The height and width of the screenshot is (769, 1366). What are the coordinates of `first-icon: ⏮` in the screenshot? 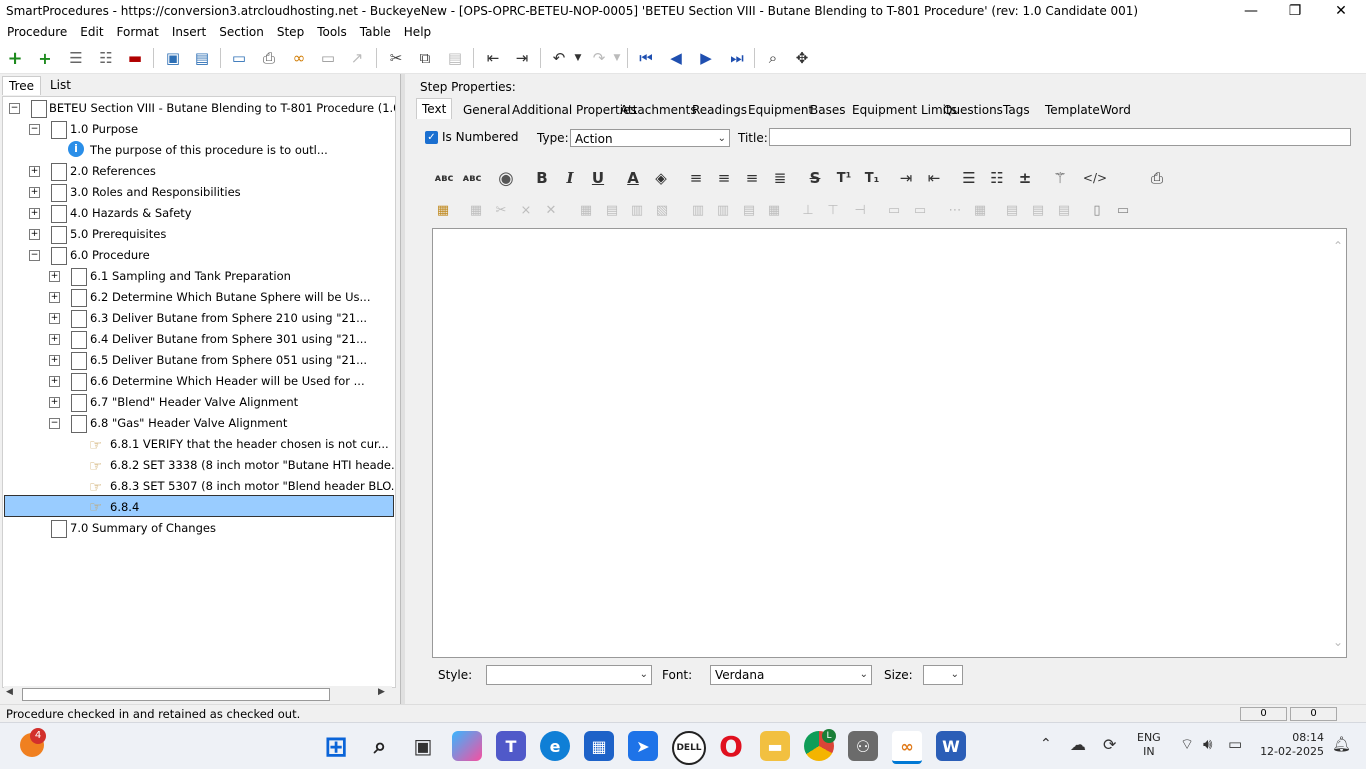 It's located at (646, 58).